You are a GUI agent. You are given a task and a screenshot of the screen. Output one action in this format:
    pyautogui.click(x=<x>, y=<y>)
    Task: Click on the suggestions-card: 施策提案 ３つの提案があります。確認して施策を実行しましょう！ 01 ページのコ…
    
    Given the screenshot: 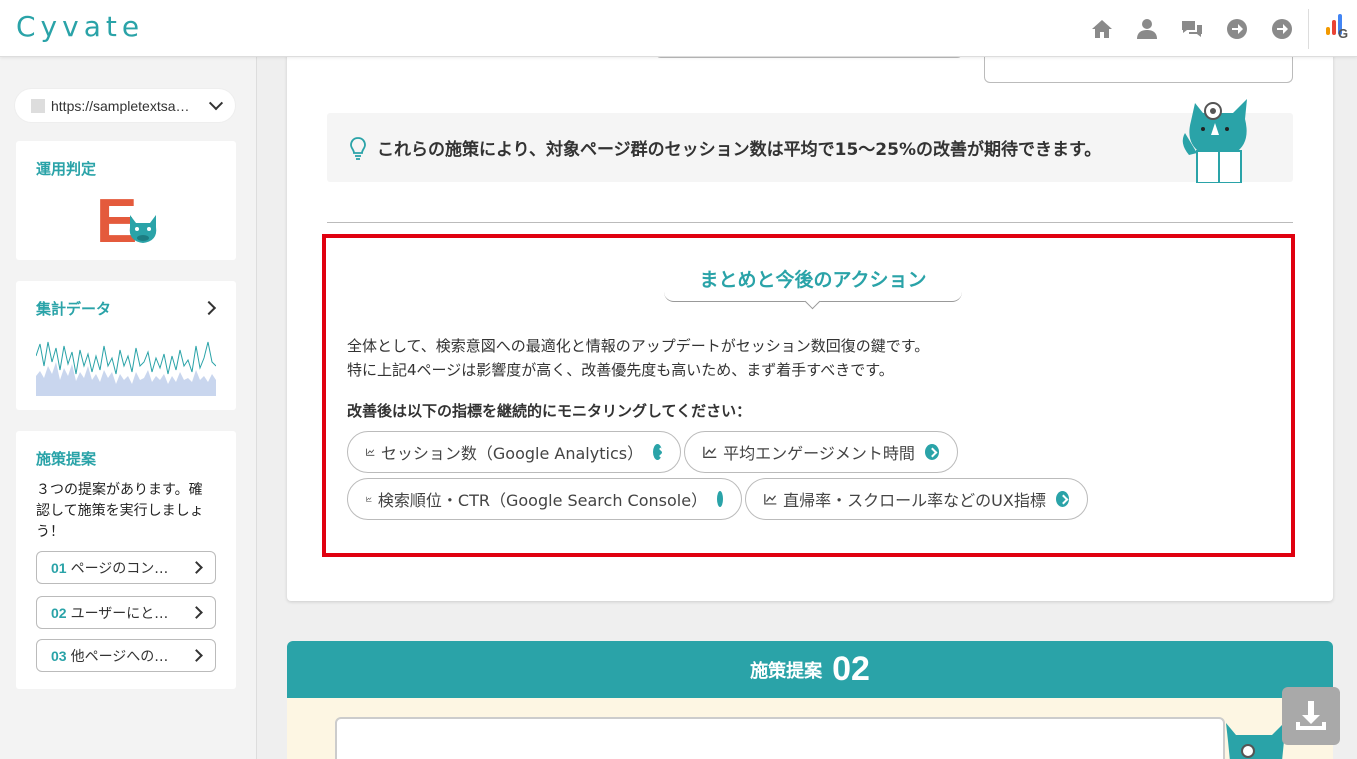 What is the action you would take?
    pyautogui.click(x=126, y=560)
    